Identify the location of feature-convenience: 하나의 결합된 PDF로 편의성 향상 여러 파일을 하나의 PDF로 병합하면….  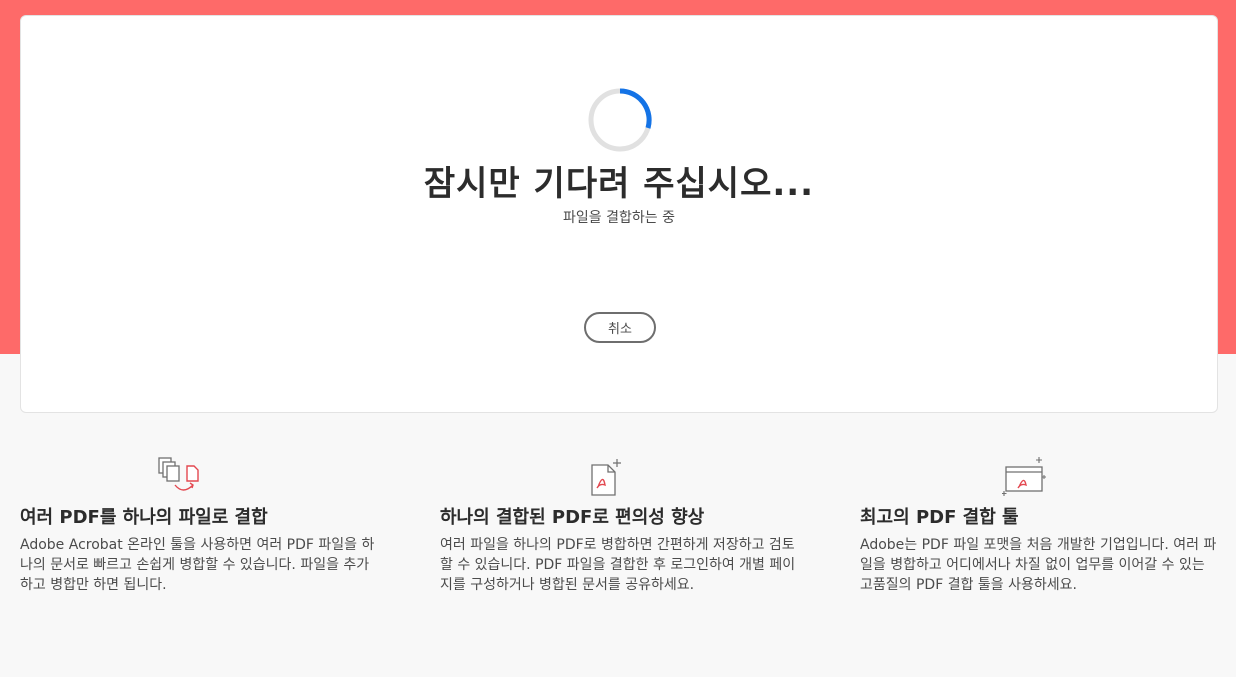
(620, 525).